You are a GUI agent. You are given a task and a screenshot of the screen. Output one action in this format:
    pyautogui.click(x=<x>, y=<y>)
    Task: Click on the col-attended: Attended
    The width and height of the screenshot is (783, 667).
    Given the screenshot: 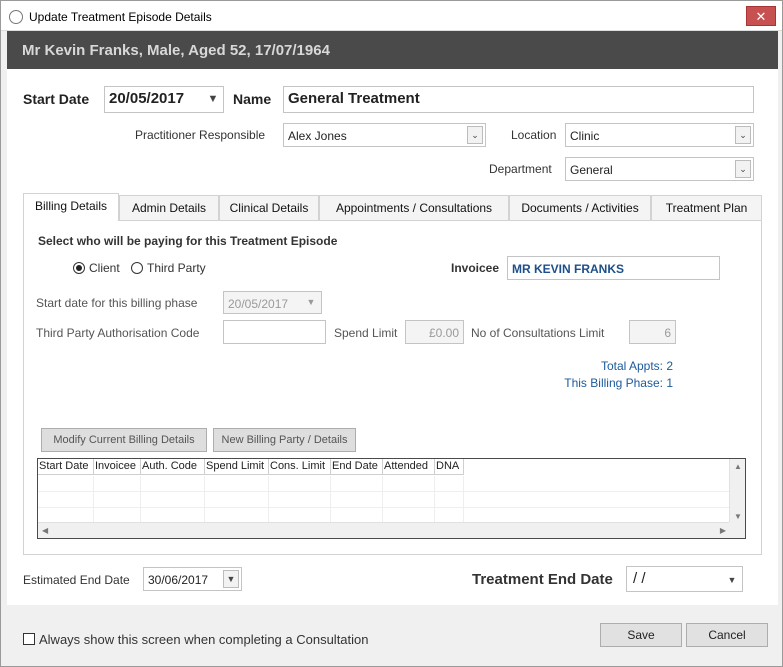 What is the action you would take?
    pyautogui.click(x=409, y=466)
    